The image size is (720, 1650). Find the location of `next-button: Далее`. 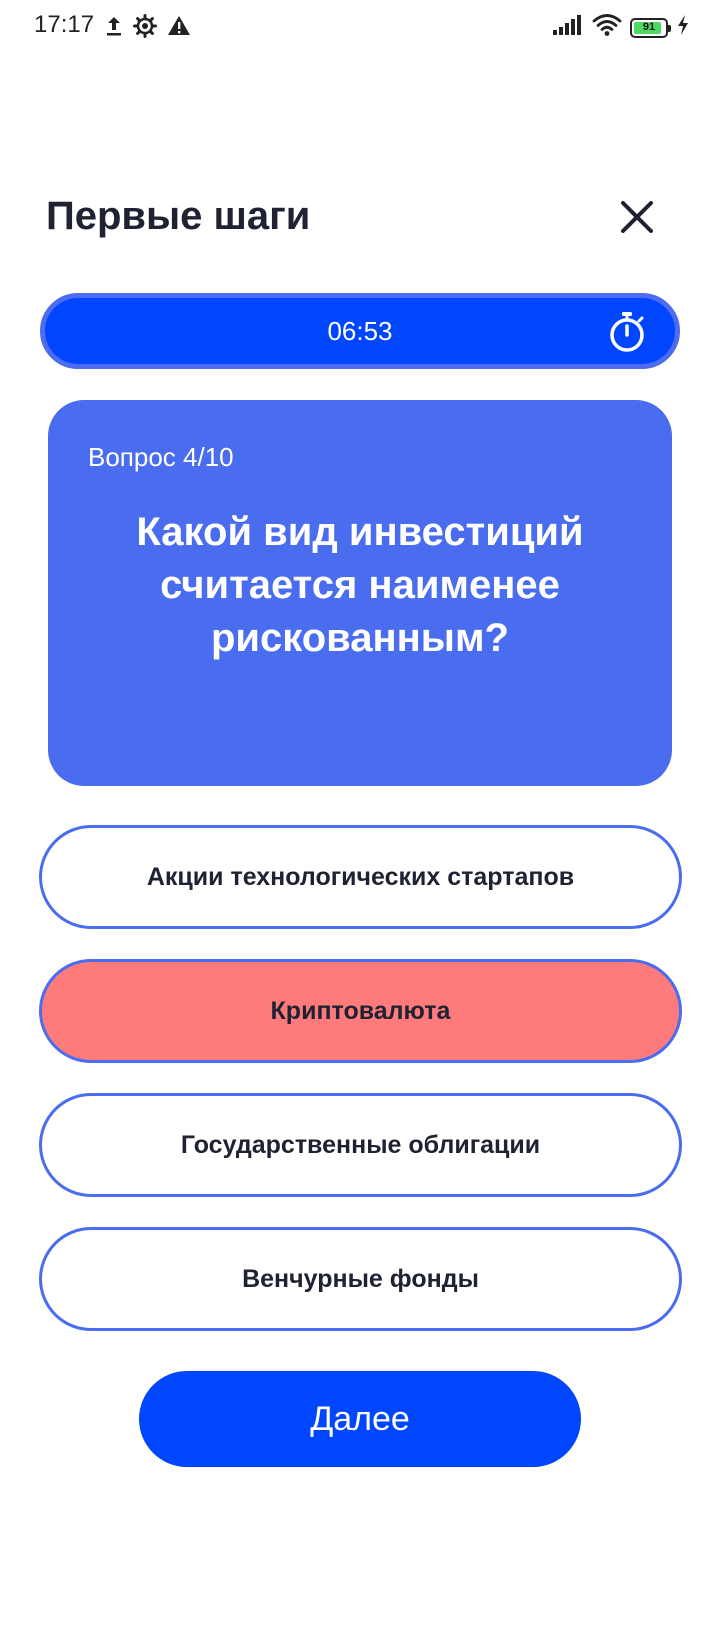

next-button: Далее is located at coordinates (360, 1419).